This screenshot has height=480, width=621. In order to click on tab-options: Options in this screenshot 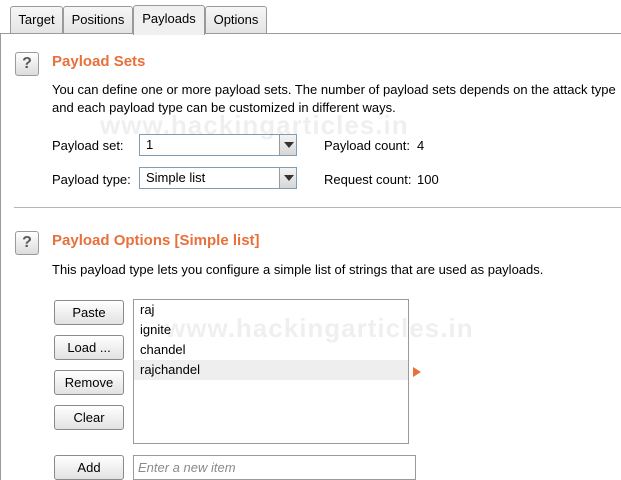, I will do `click(236, 20)`.